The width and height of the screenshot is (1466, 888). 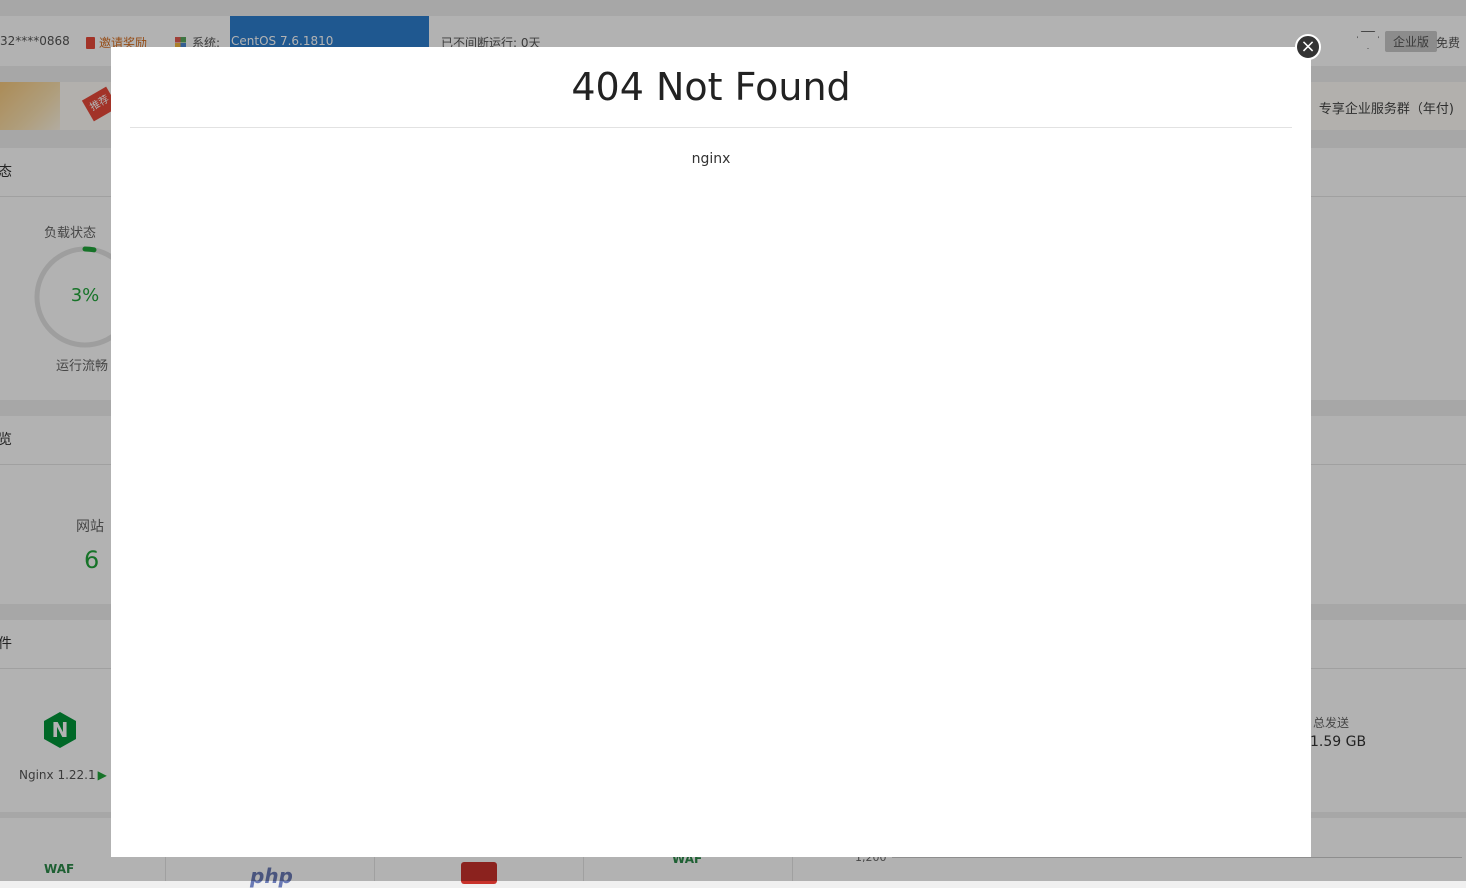 What do you see at coordinates (711, 127) in the screenshot?
I see `error-divider` at bounding box center [711, 127].